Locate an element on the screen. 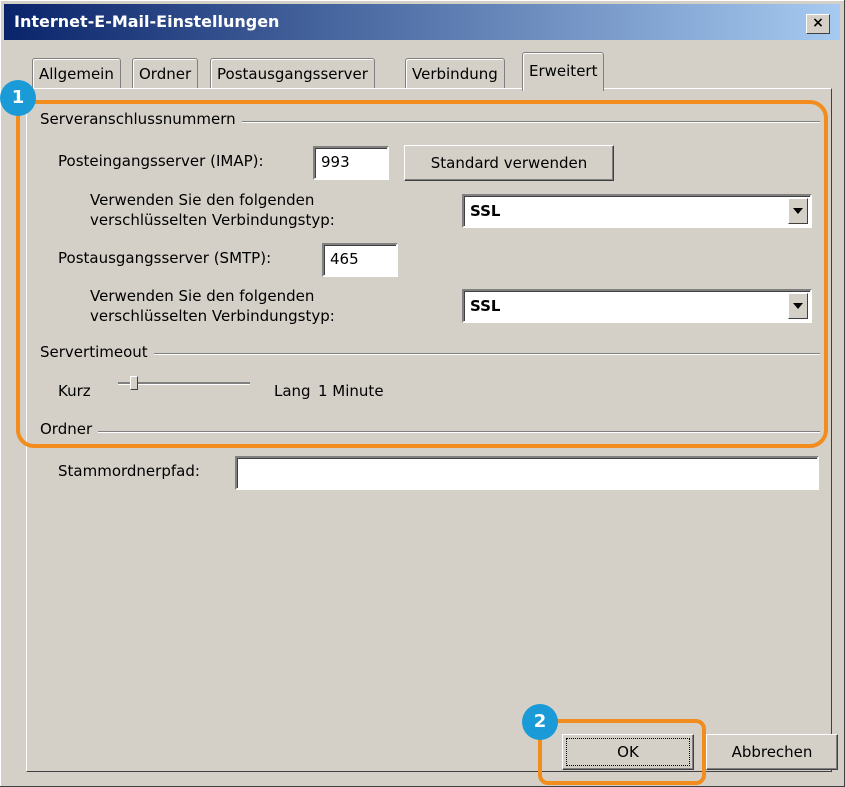  tab-erweitert: Erweitert is located at coordinates (563, 71).